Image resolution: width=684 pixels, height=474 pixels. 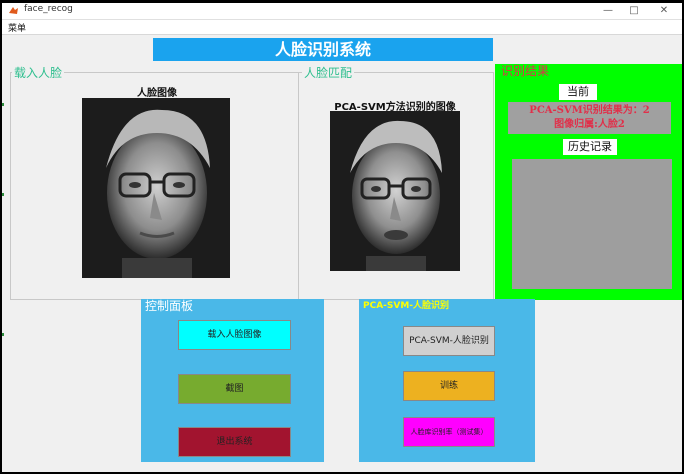 I want to click on result-panel: 识别结果 当前 PCA-SVM识别结果为：2 图像归属:人脸2 历史记录, so click(x=588, y=182).